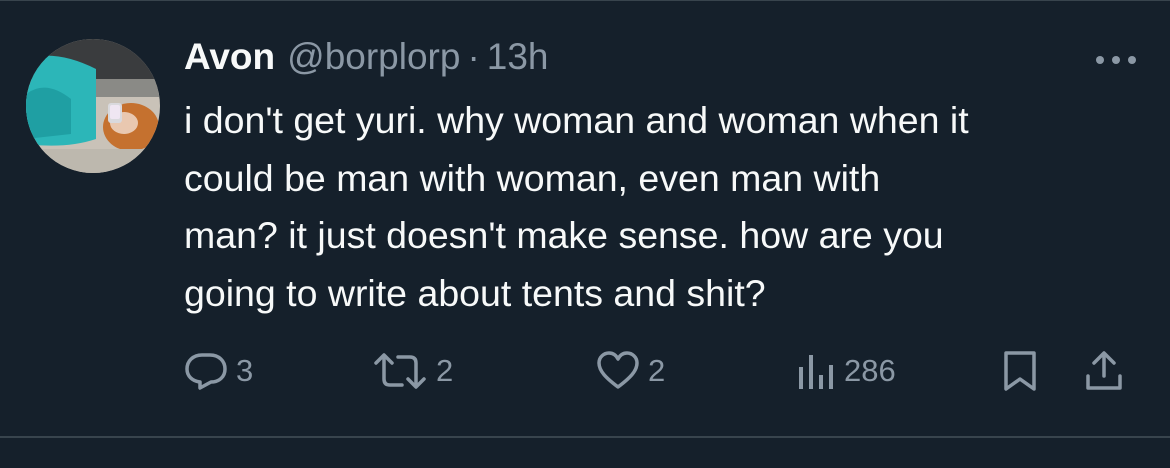 Image resolution: width=1170 pixels, height=468 pixels. I want to click on tweet-text-line: could be man with woman, even man with, so click(532, 177).